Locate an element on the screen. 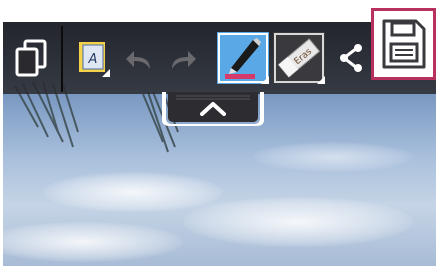 The height and width of the screenshot is (268, 441). save-icon is located at coordinates (404, 44).